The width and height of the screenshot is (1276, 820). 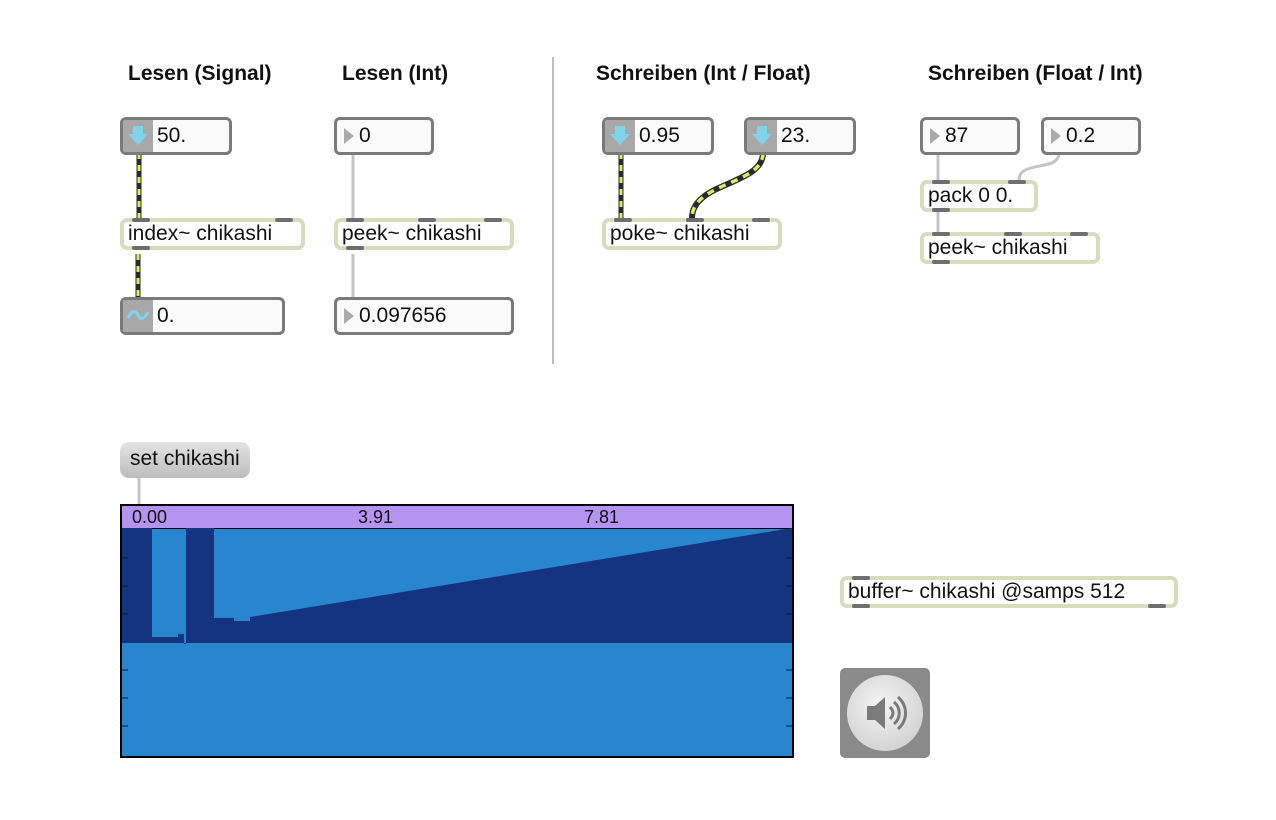 I want to click on buffer-outlet-left, so click(x=861, y=606).